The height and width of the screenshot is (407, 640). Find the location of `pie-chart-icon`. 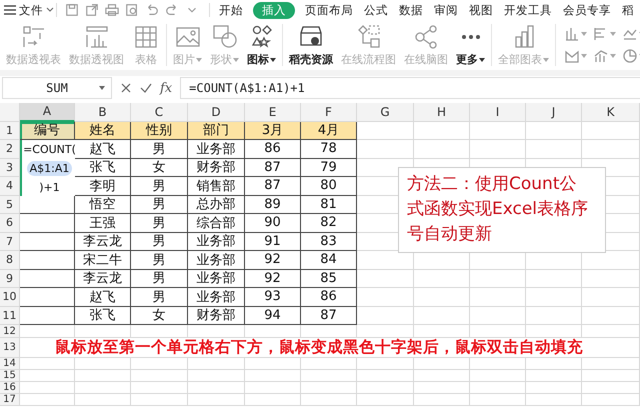

pie-chart-icon is located at coordinates (630, 56).